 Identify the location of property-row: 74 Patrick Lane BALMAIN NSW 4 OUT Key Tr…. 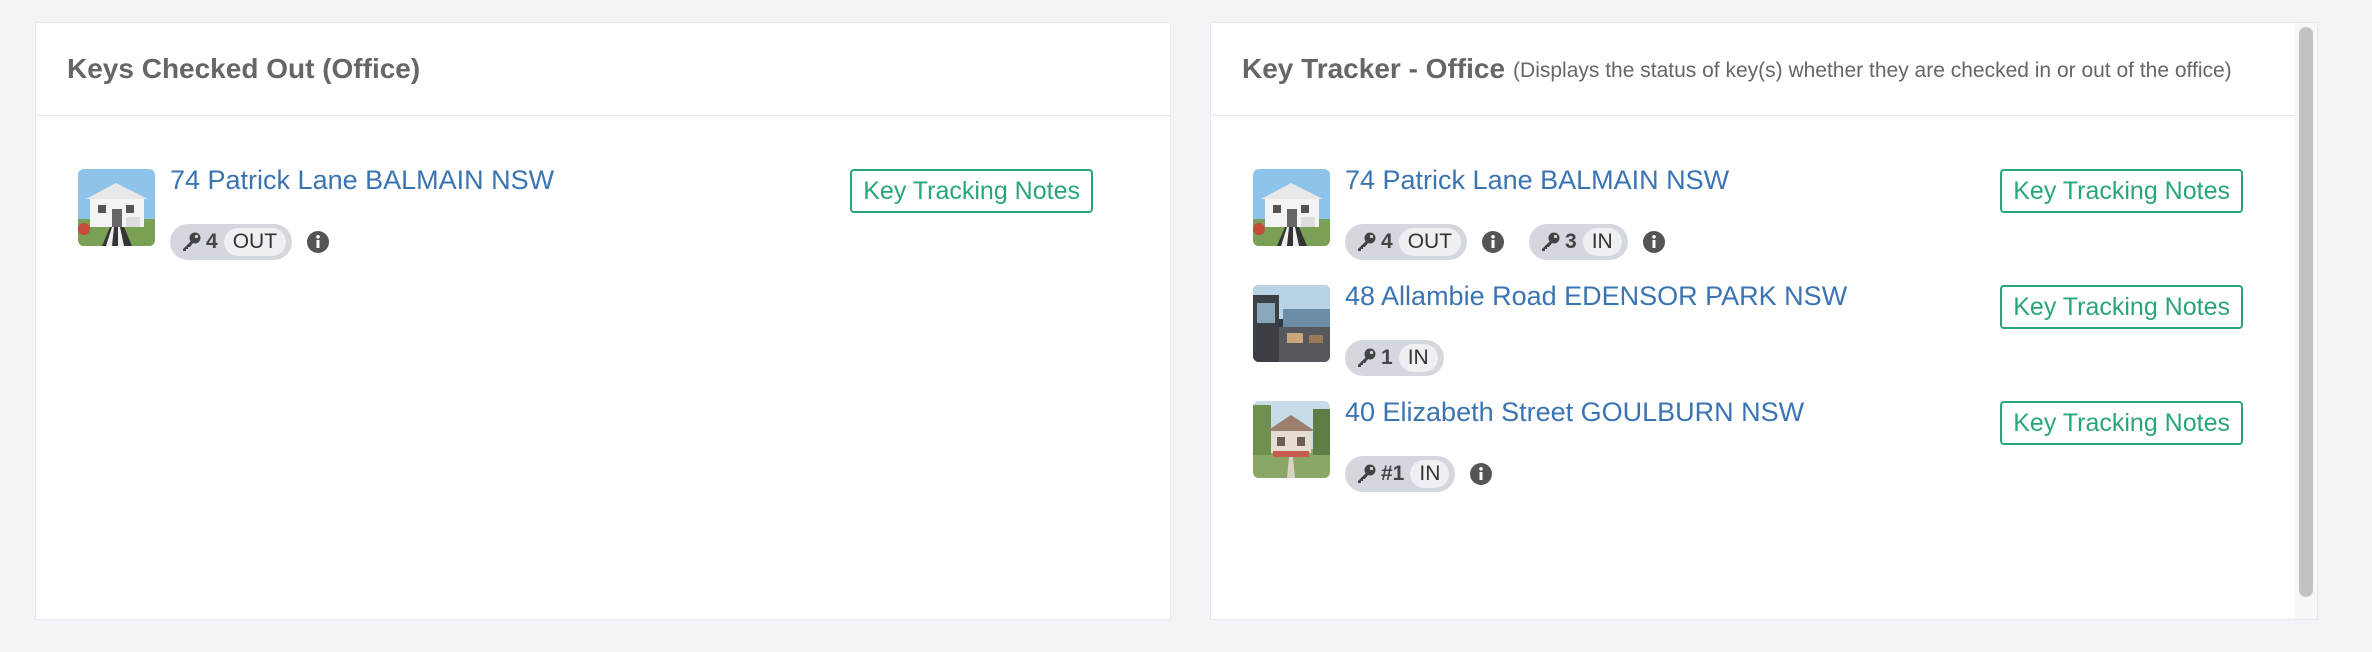
(585, 217).